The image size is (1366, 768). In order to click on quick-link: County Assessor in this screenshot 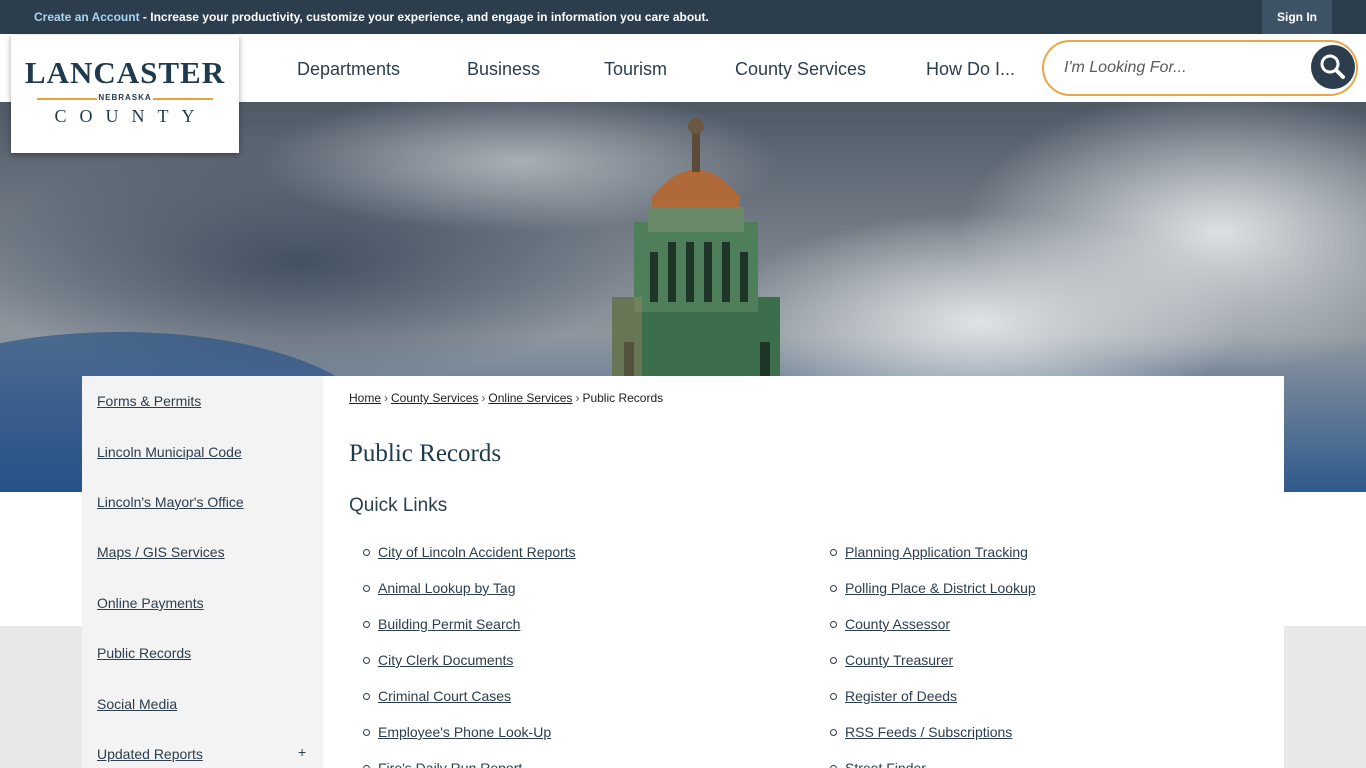, I will do `click(897, 624)`.